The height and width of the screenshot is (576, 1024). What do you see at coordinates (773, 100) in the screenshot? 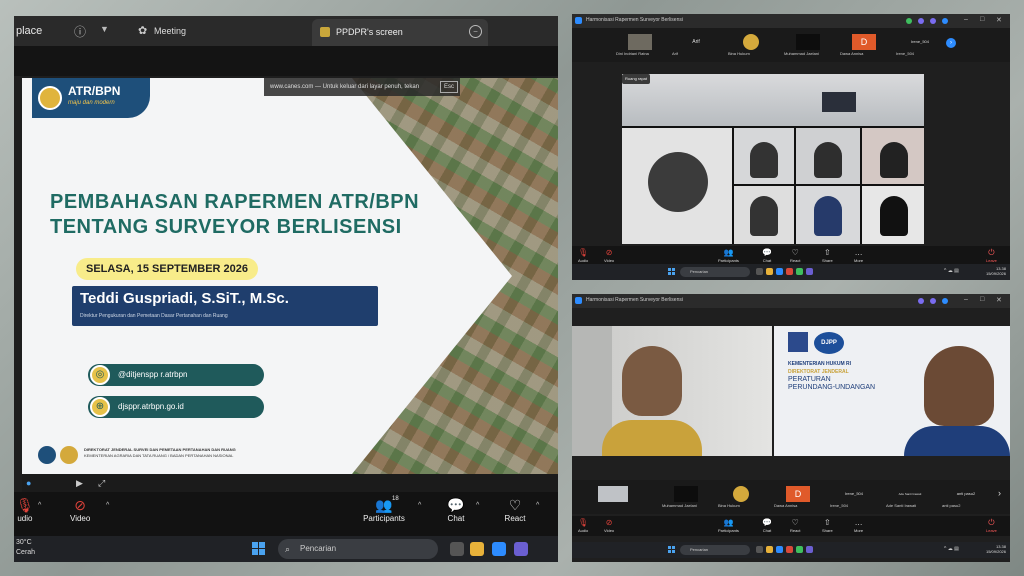
I see `room-video-tile: Ruang rapat` at bounding box center [773, 100].